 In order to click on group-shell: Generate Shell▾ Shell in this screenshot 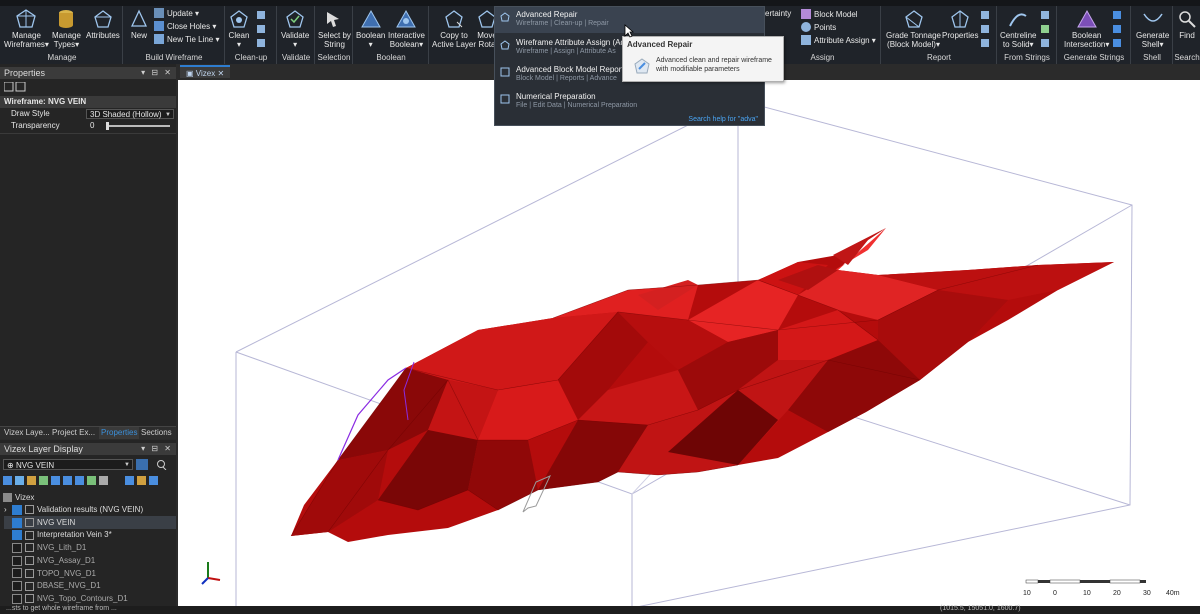, I will do `click(1152, 35)`.